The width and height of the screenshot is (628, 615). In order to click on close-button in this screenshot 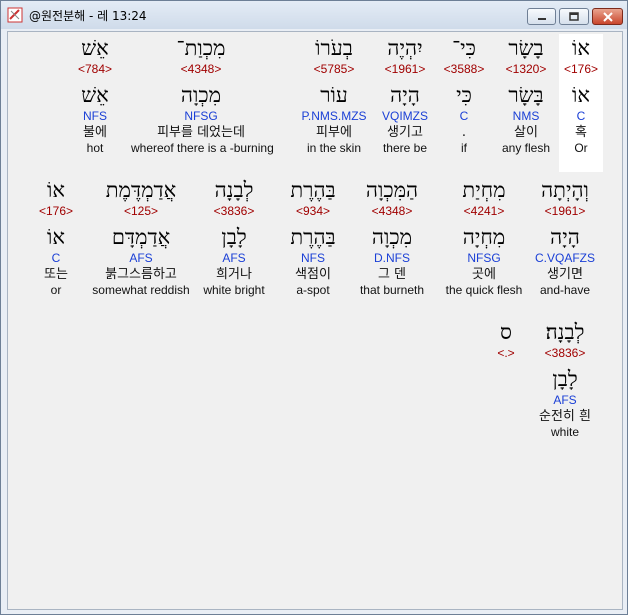, I will do `click(607, 16)`.